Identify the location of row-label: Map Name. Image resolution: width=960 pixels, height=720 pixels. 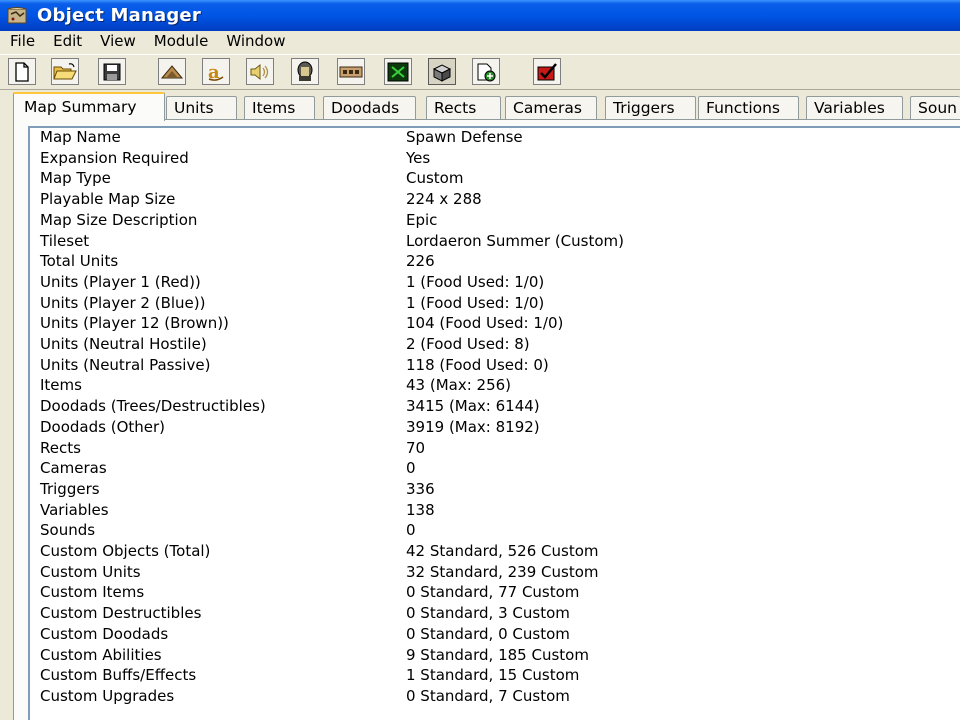
(80, 137).